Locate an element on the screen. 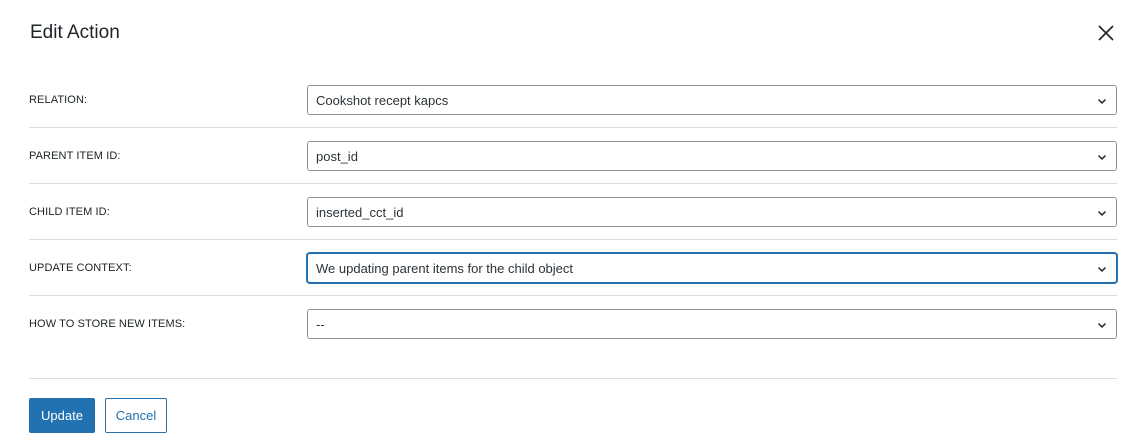 The image size is (1145, 448). parent-item-id-select: post_id is located at coordinates (712, 156).